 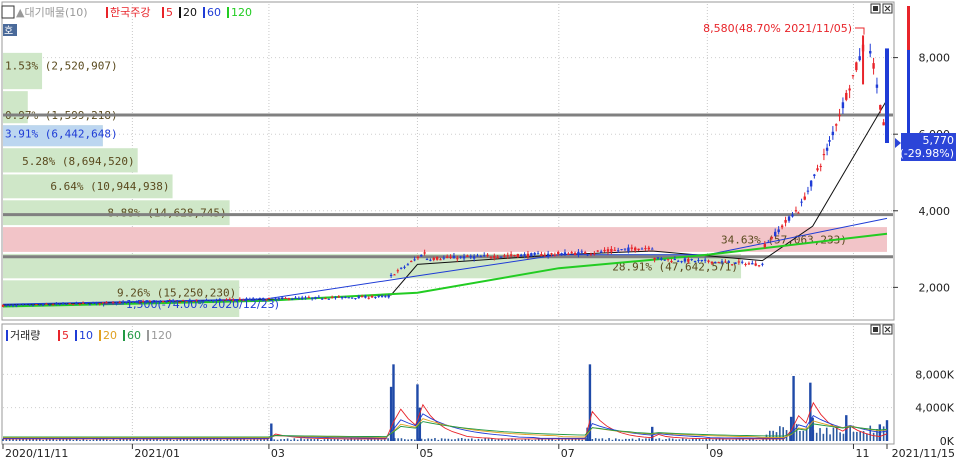 I want to click on legend-ma-20: 20, so click(x=190, y=12).